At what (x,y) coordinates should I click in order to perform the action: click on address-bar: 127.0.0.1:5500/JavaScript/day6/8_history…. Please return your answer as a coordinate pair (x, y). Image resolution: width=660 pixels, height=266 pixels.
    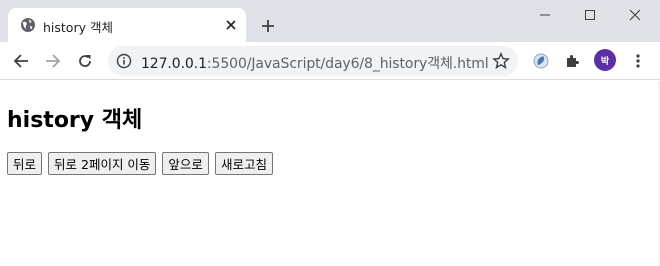
    Looking at the image, I should click on (313, 61).